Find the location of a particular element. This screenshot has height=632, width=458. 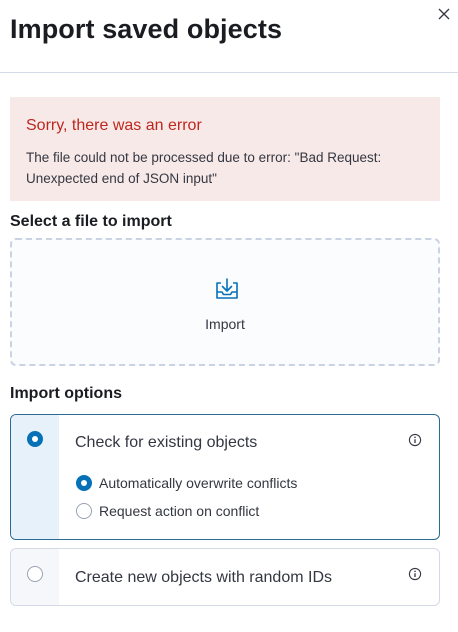

import-options-label: Import options is located at coordinates (66, 393).